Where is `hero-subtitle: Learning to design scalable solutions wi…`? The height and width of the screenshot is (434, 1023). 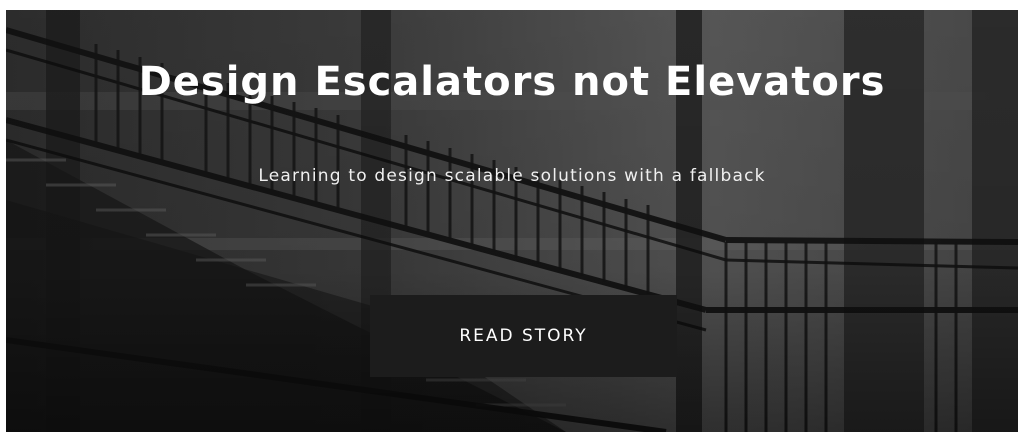 hero-subtitle: Learning to design scalable solutions wi… is located at coordinates (512, 176).